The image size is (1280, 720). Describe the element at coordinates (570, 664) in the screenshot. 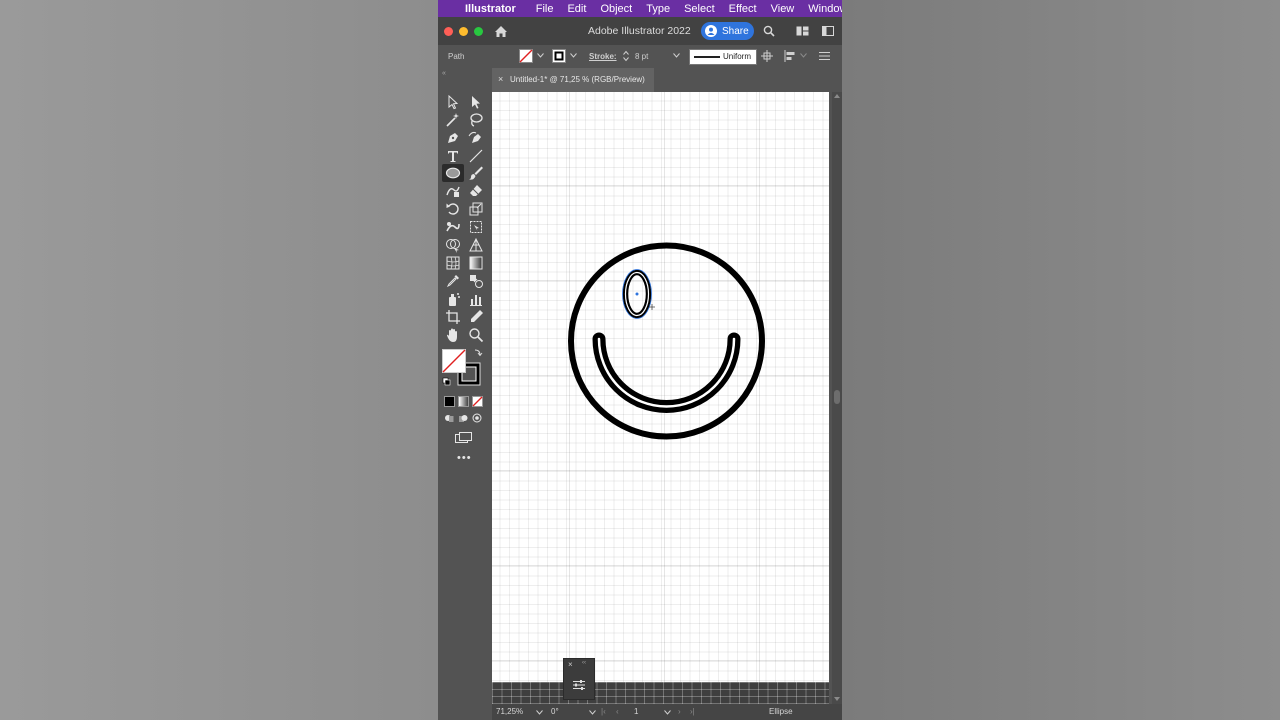

I see `close-panel-icon: ×` at that location.